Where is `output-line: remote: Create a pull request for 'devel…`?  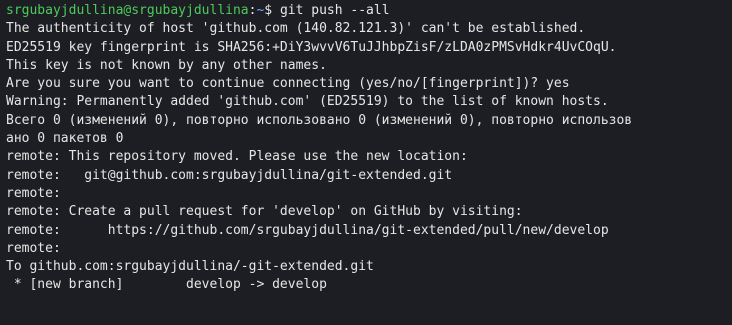
output-line: remote: Create a pull request for 'devel… is located at coordinates (264, 212).